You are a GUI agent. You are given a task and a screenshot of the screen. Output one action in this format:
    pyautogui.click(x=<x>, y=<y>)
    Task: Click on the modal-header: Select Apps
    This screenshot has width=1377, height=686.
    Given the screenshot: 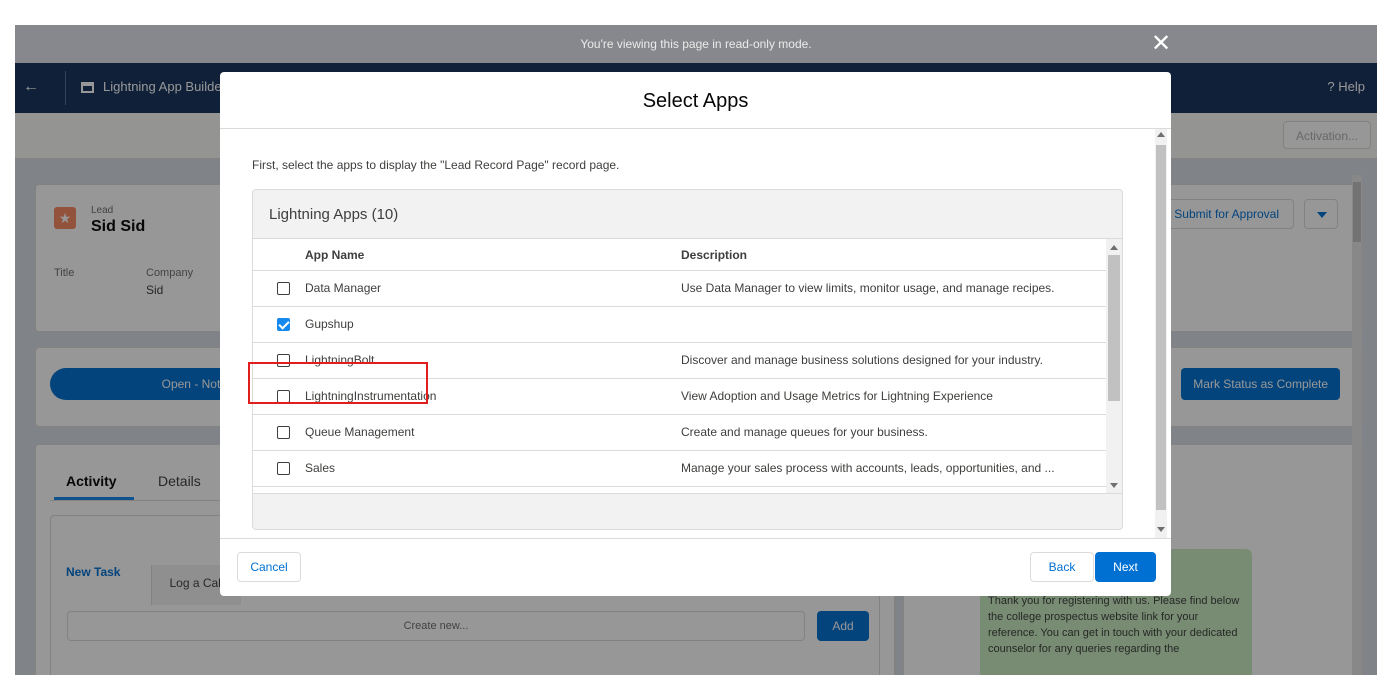 What is the action you would take?
    pyautogui.click(x=695, y=100)
    